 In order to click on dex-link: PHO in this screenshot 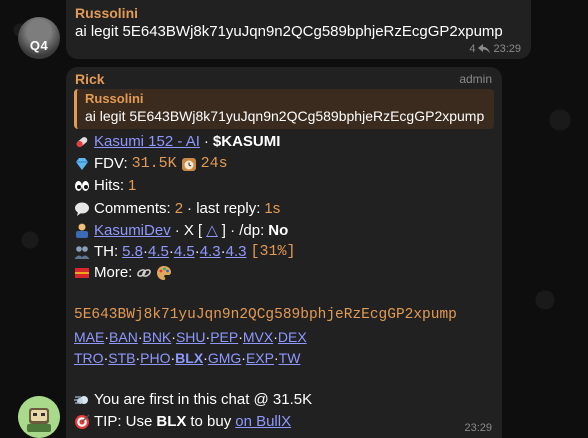, I will do `click(155, 358)`.